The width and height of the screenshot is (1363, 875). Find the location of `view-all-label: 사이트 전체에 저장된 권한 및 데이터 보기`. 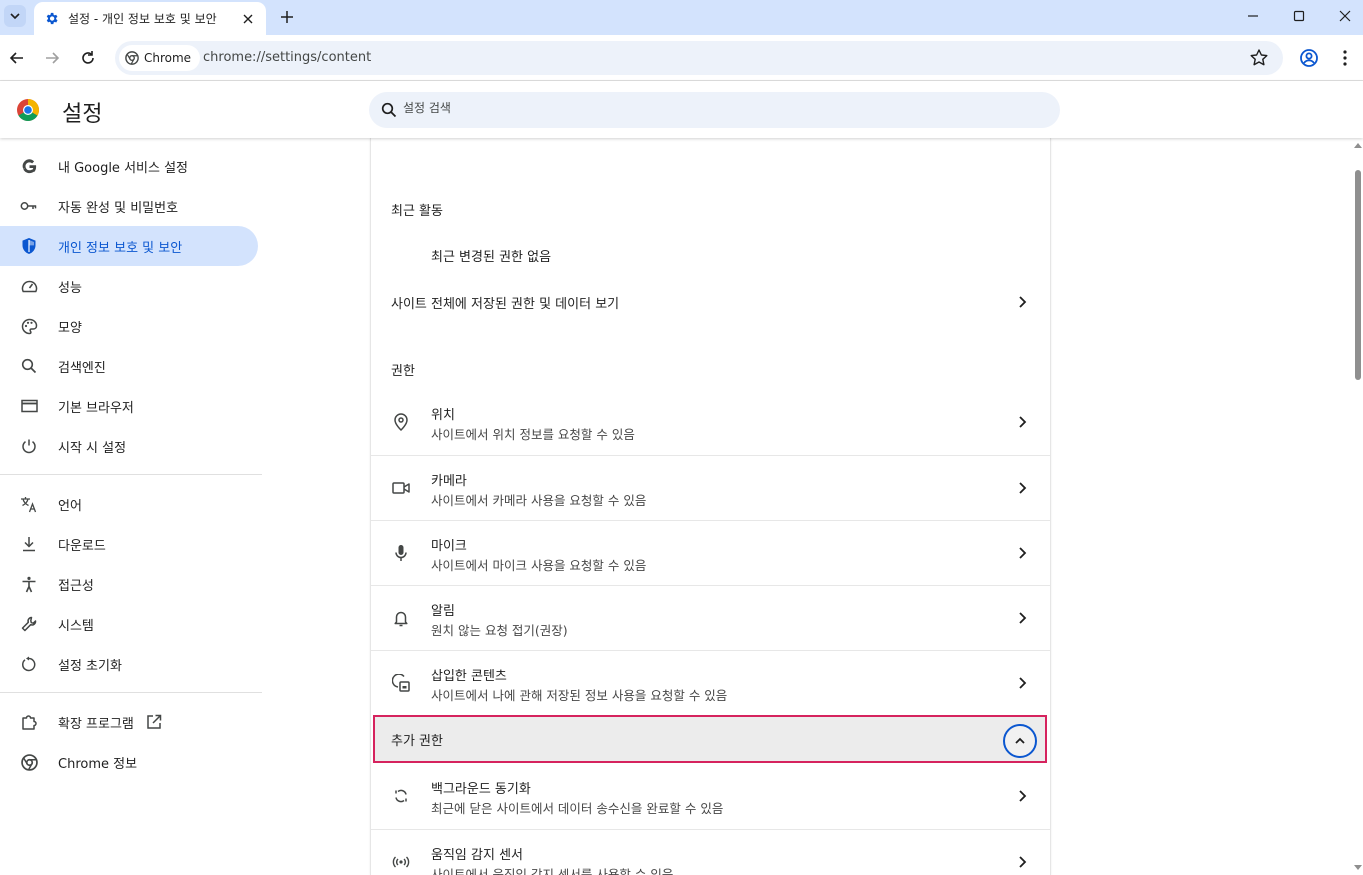

view-all-label: 사이트 전체에 저장된 권한 및 데이터 보기 is located at coordinates (505, 304).